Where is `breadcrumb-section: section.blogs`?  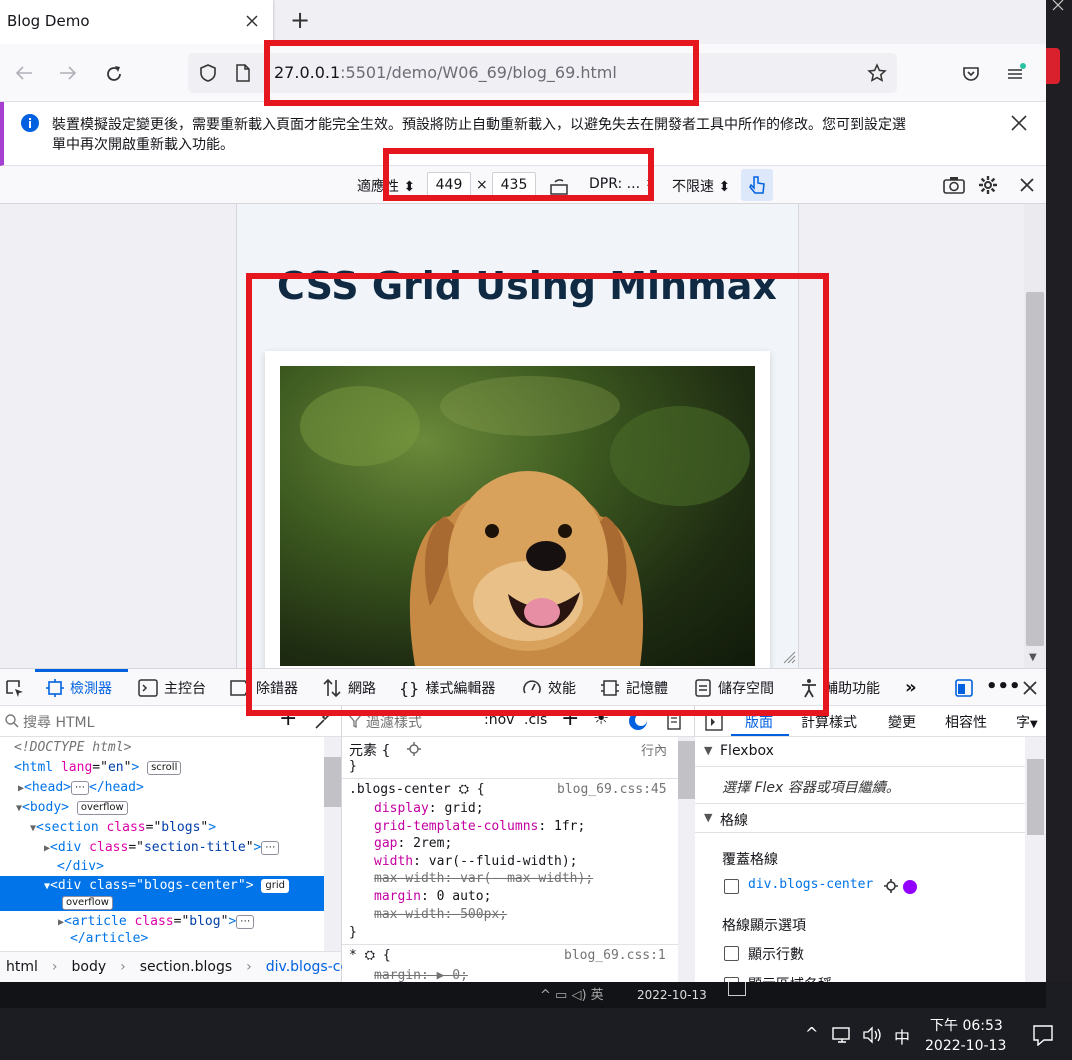
breadcrumb-section: section.blogs is located at coordinates (186, 967).